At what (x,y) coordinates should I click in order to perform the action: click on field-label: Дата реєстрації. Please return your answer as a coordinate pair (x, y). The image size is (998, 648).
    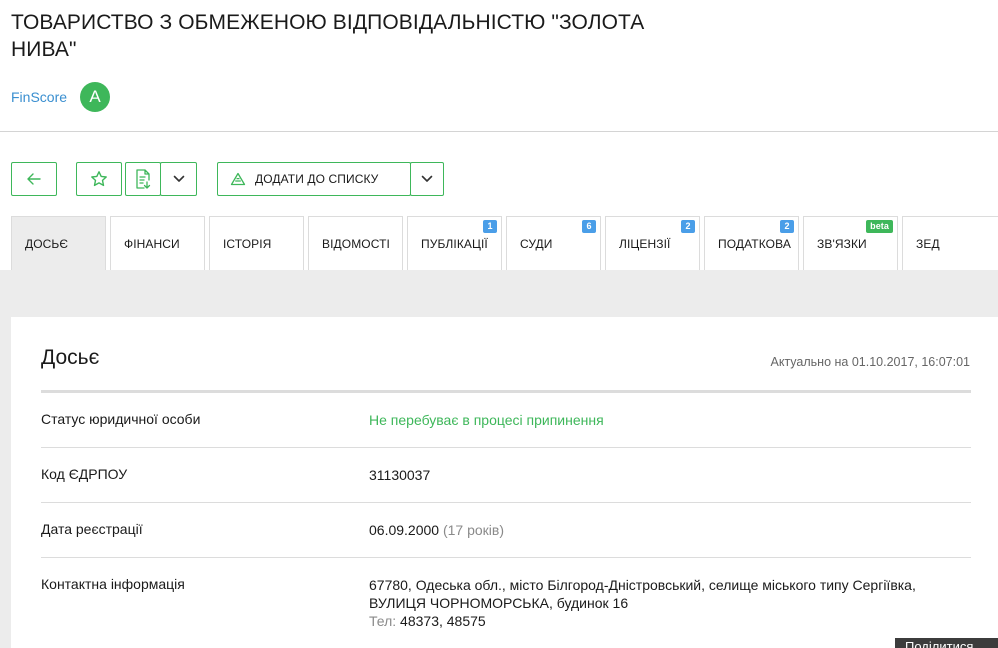
    Looking at the image, I should click on (92, 529).